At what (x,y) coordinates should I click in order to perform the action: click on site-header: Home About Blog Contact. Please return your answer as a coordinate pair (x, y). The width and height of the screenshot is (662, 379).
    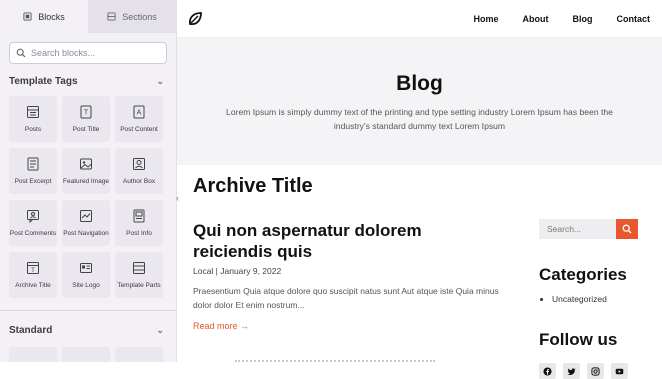
    Looking at the image, I should click on (419, 19).